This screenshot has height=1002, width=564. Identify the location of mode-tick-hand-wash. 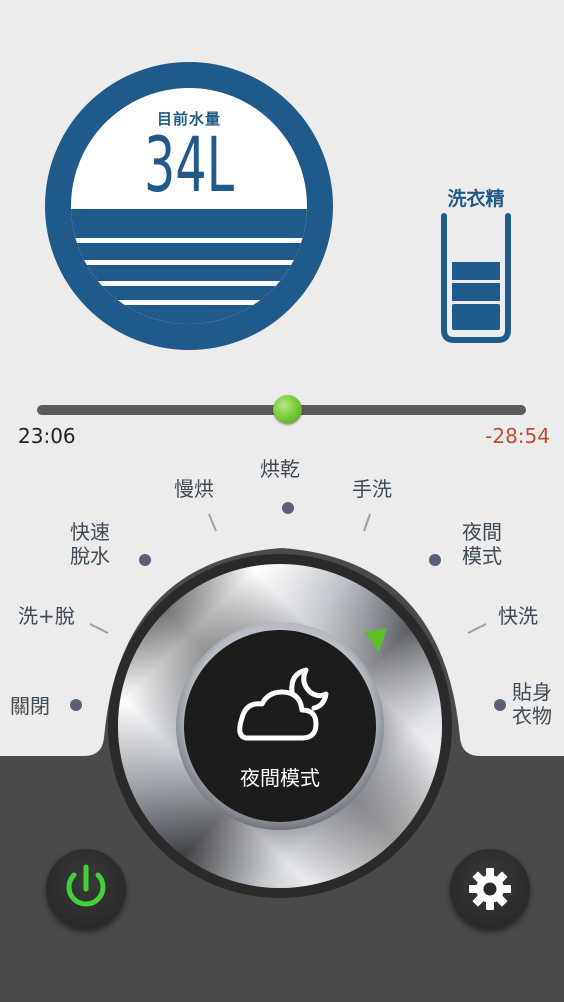
(367, 522).